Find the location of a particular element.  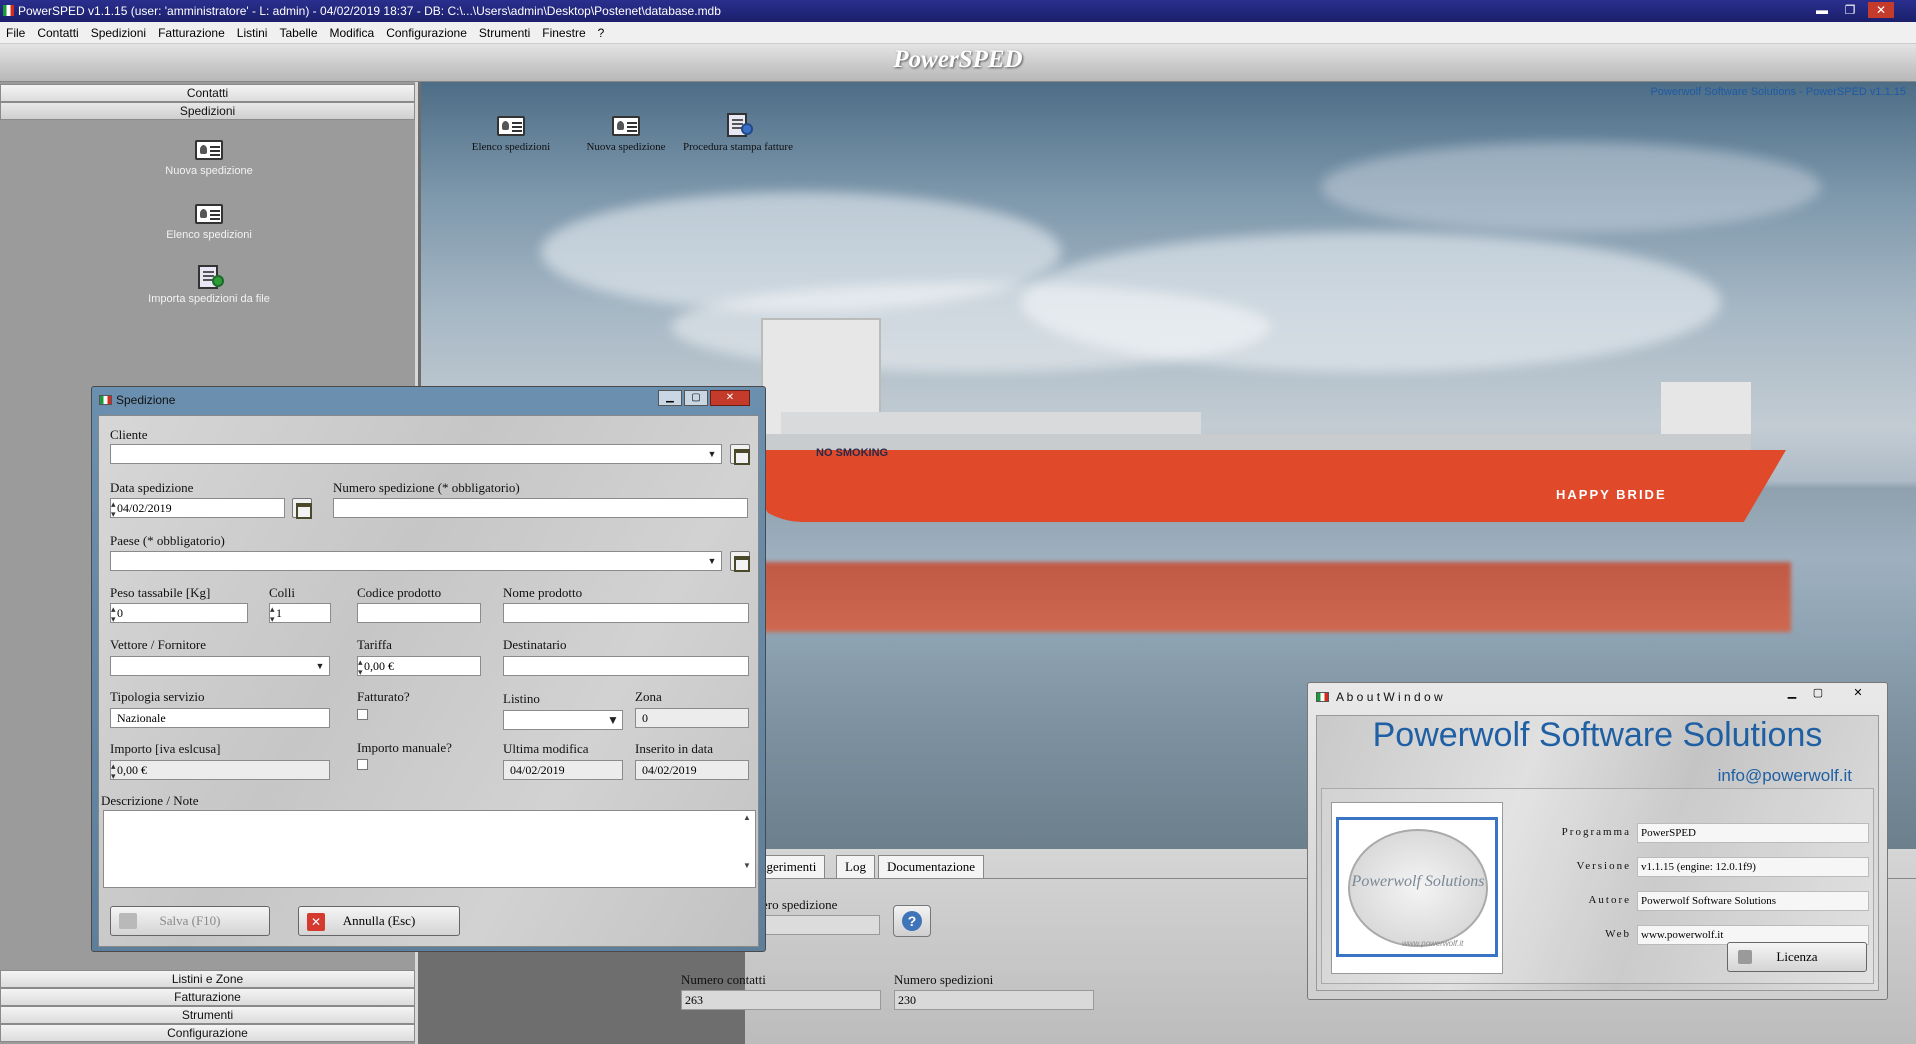

importo-manuale-checkbox is located at coordinates (362, 764).